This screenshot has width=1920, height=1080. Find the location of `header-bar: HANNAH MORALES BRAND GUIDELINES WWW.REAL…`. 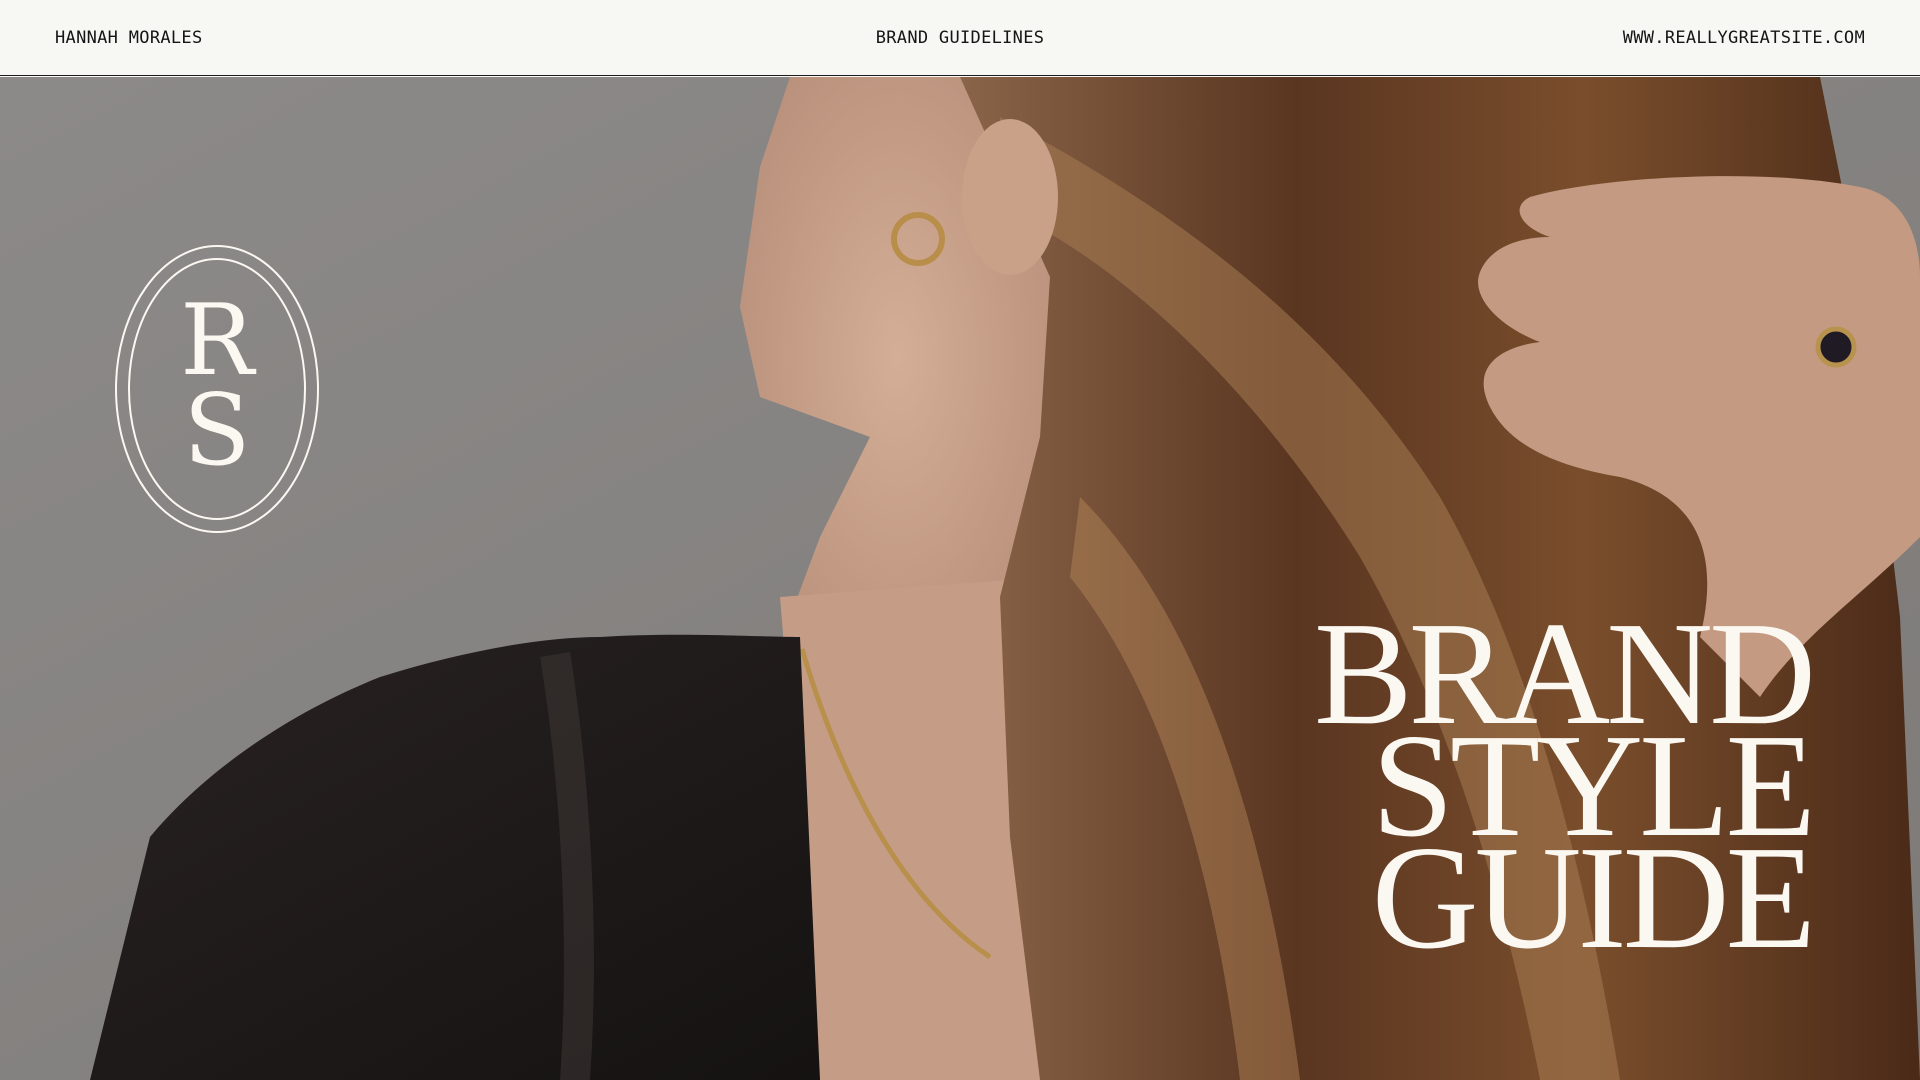

header-bar: HANNAH MORALES BRAND GUIDELINES WWW.REAL… is located at coordinates (960, 38).